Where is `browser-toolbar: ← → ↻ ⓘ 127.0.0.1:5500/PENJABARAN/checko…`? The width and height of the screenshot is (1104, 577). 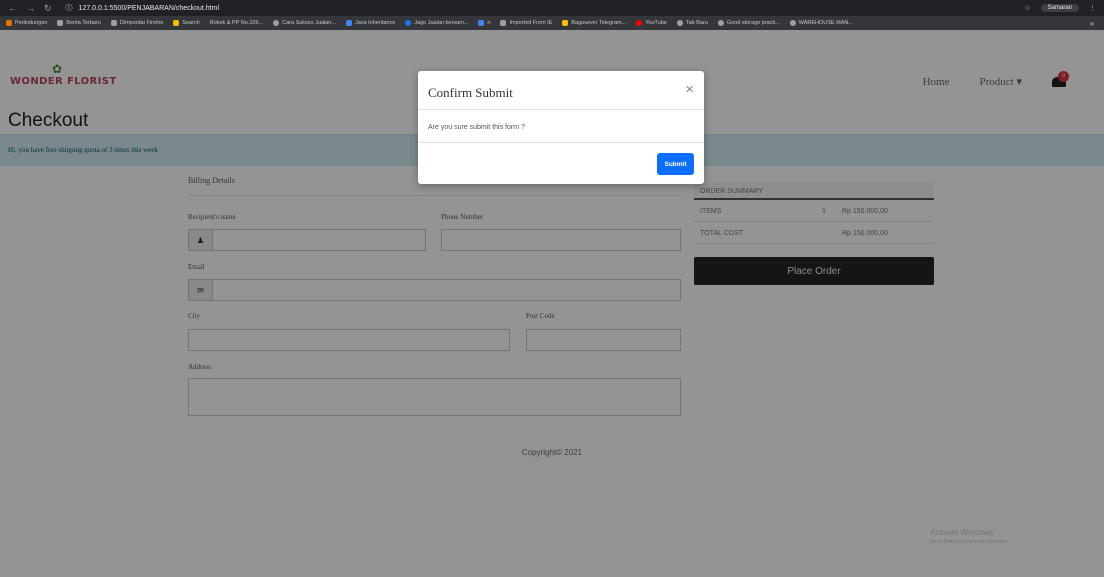 browser-toolbar: ← → ↻ ⓘ 127.0.0.1:5500/PENJABARAN/checko… is located at coordinates (552, 8).